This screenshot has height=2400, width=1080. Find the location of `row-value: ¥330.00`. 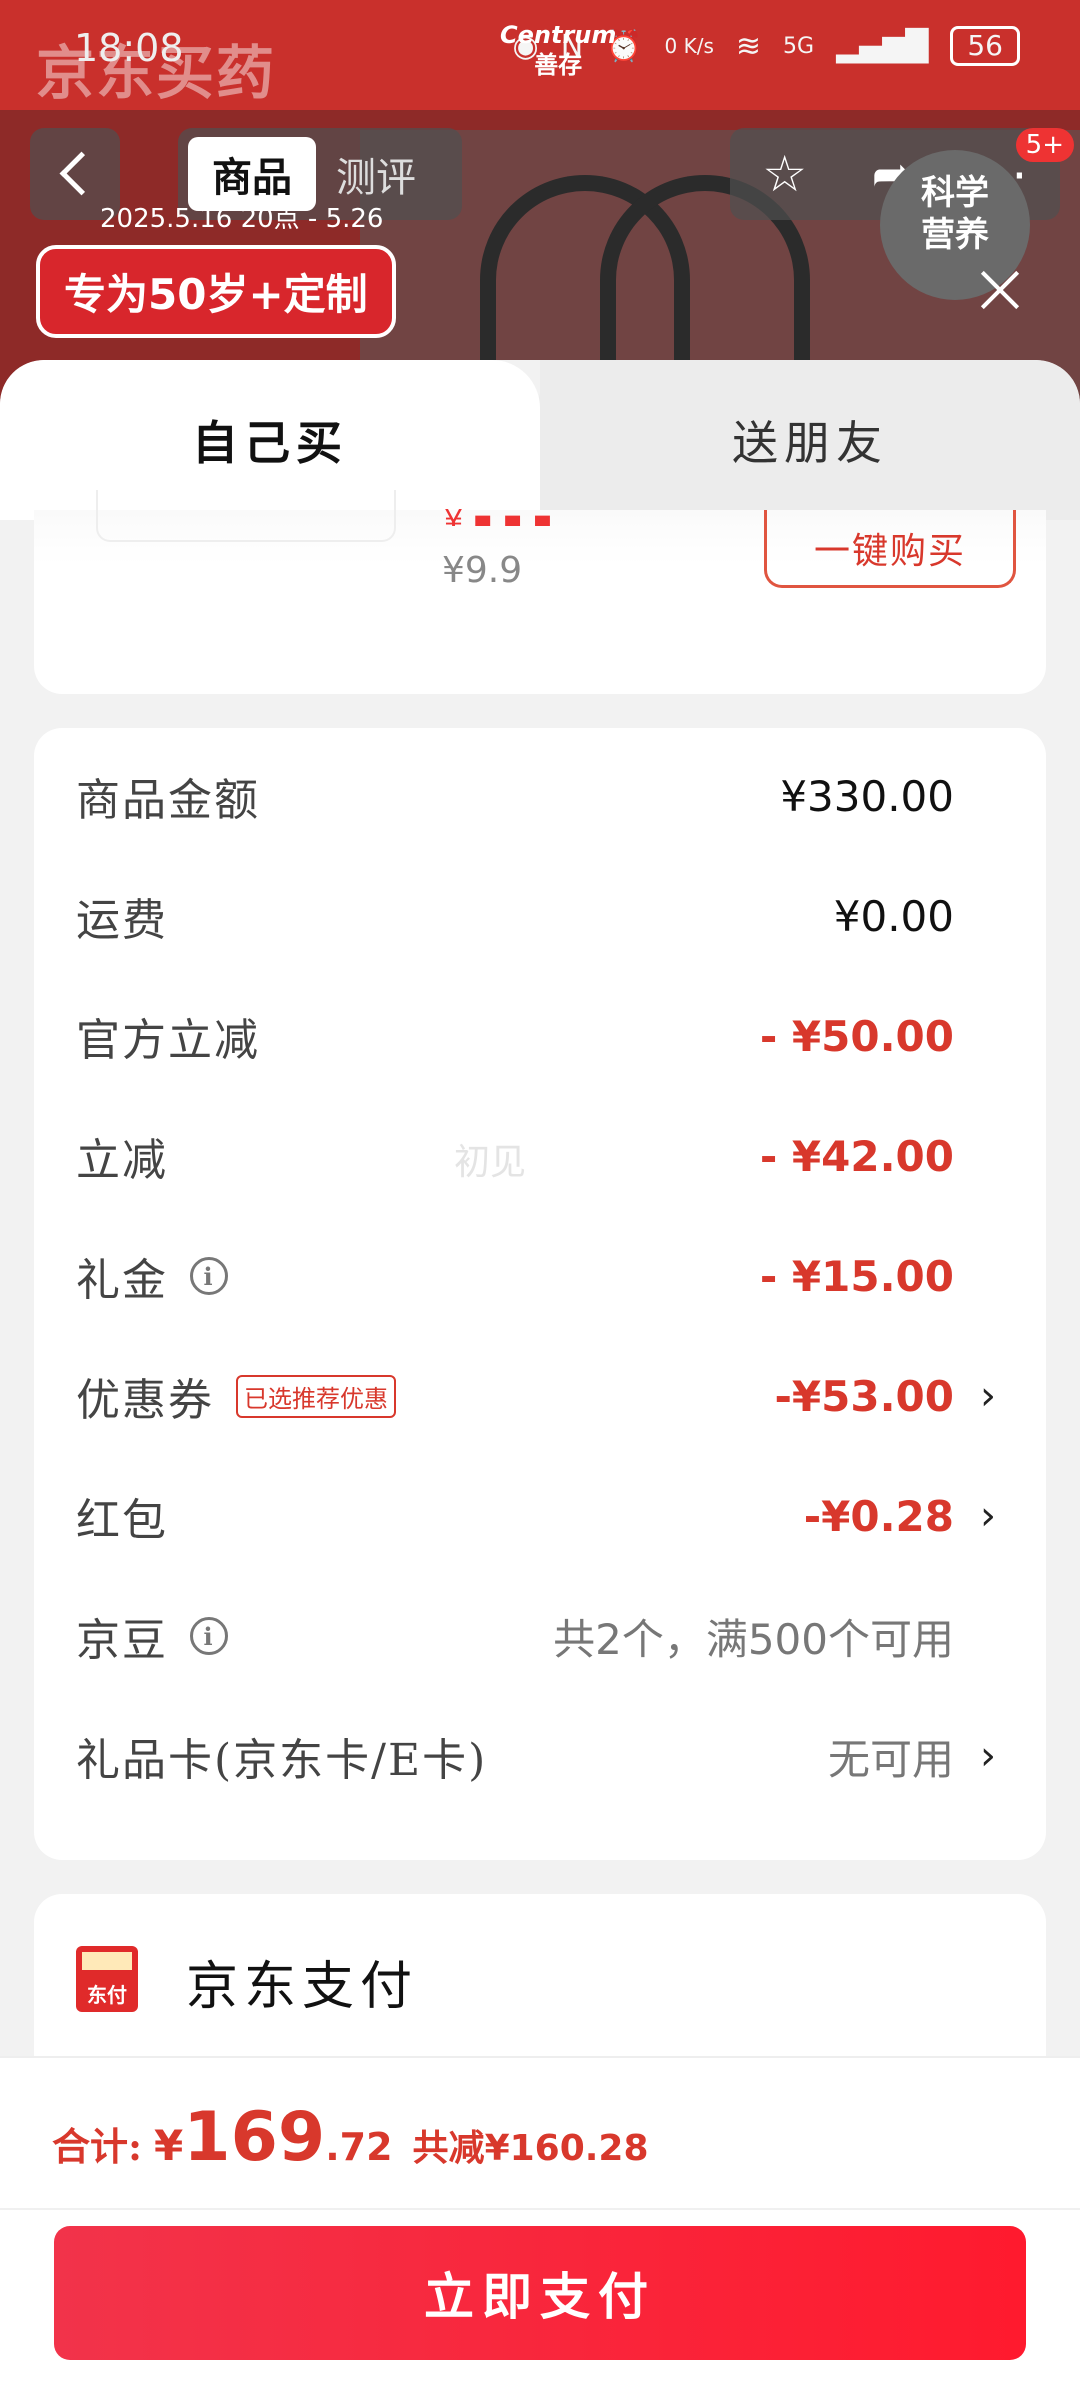

row-value: ¥330.00 is located at coordinates (867, 796).